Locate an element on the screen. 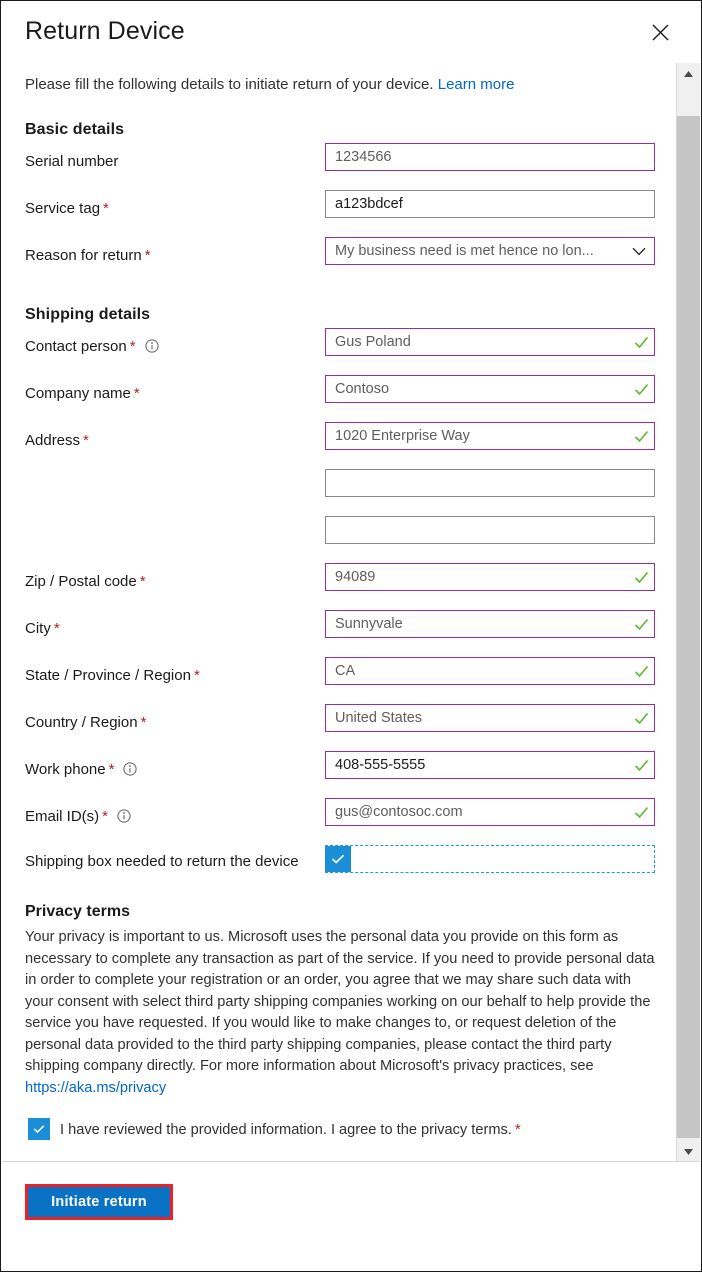  scroll-down-arrow-icon is located at coordinates (688, 1152).